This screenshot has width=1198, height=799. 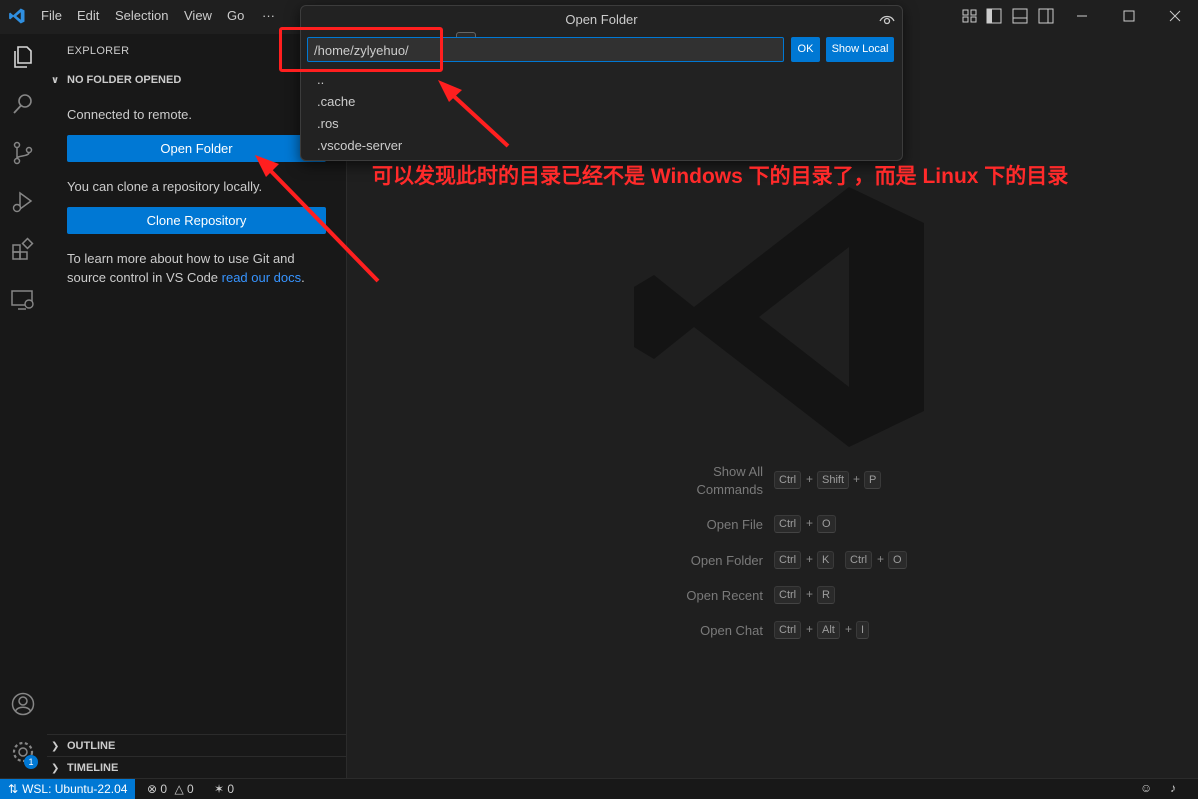 What do you see at coordinates (863, 630) in the screenshot?
I see `key-i: I` at bounding box center [863, 630].